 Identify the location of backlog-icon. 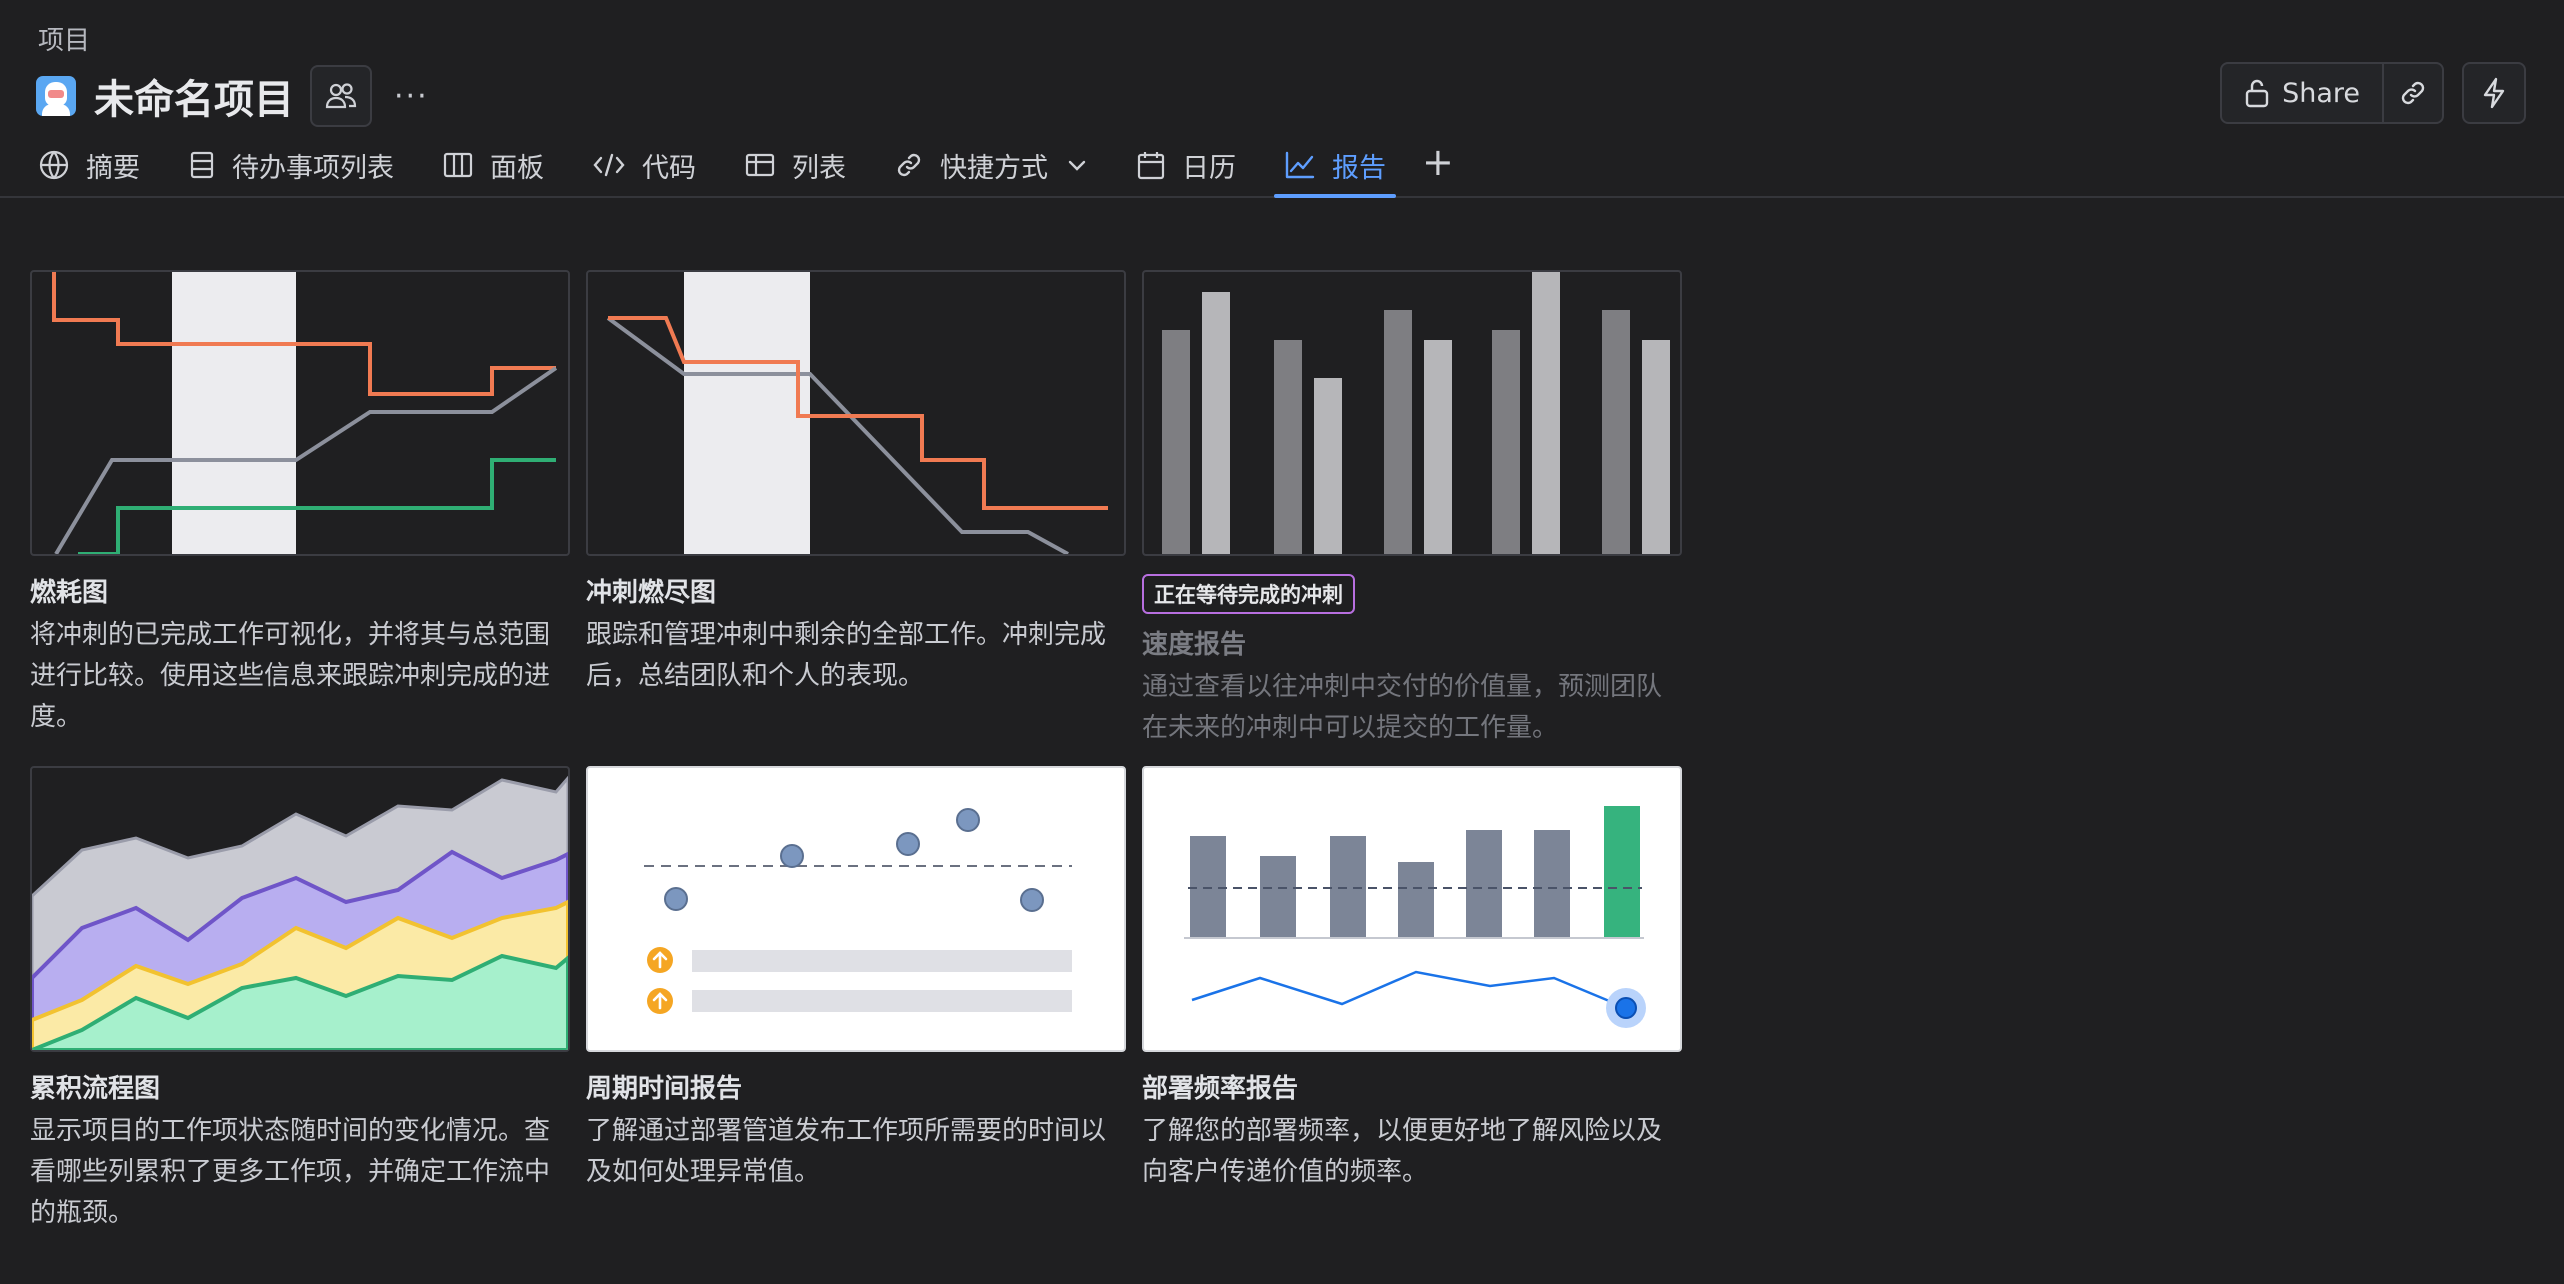
(202, 165).